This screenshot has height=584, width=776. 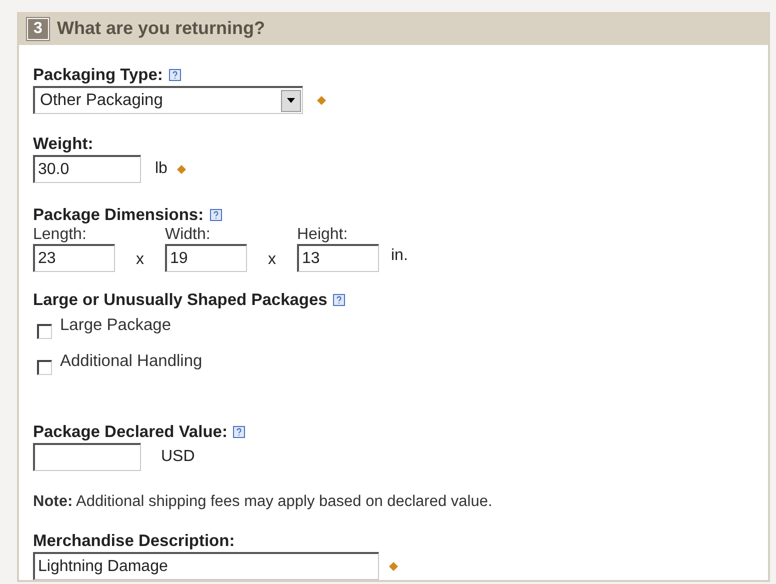 What do you see at coordinates (134, 541) in the screenshot?
I see `field-label: Merchandise Description:` at bounding box center [134, 541].